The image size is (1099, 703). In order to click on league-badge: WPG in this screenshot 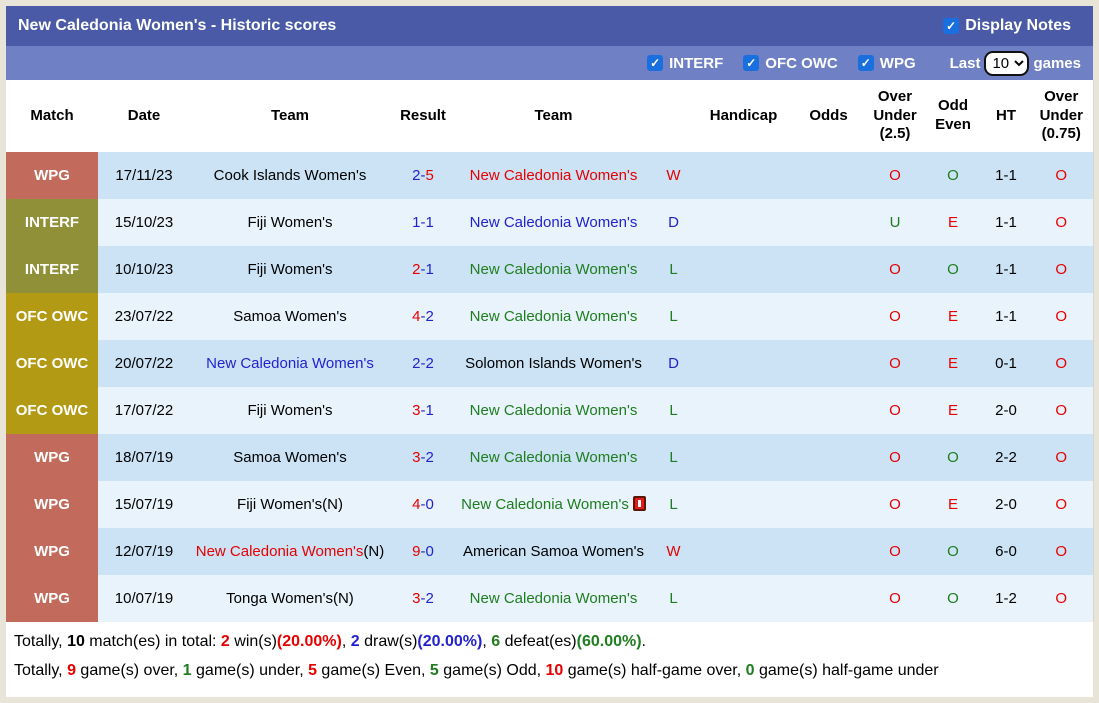, I will do `click(52, 504)`.